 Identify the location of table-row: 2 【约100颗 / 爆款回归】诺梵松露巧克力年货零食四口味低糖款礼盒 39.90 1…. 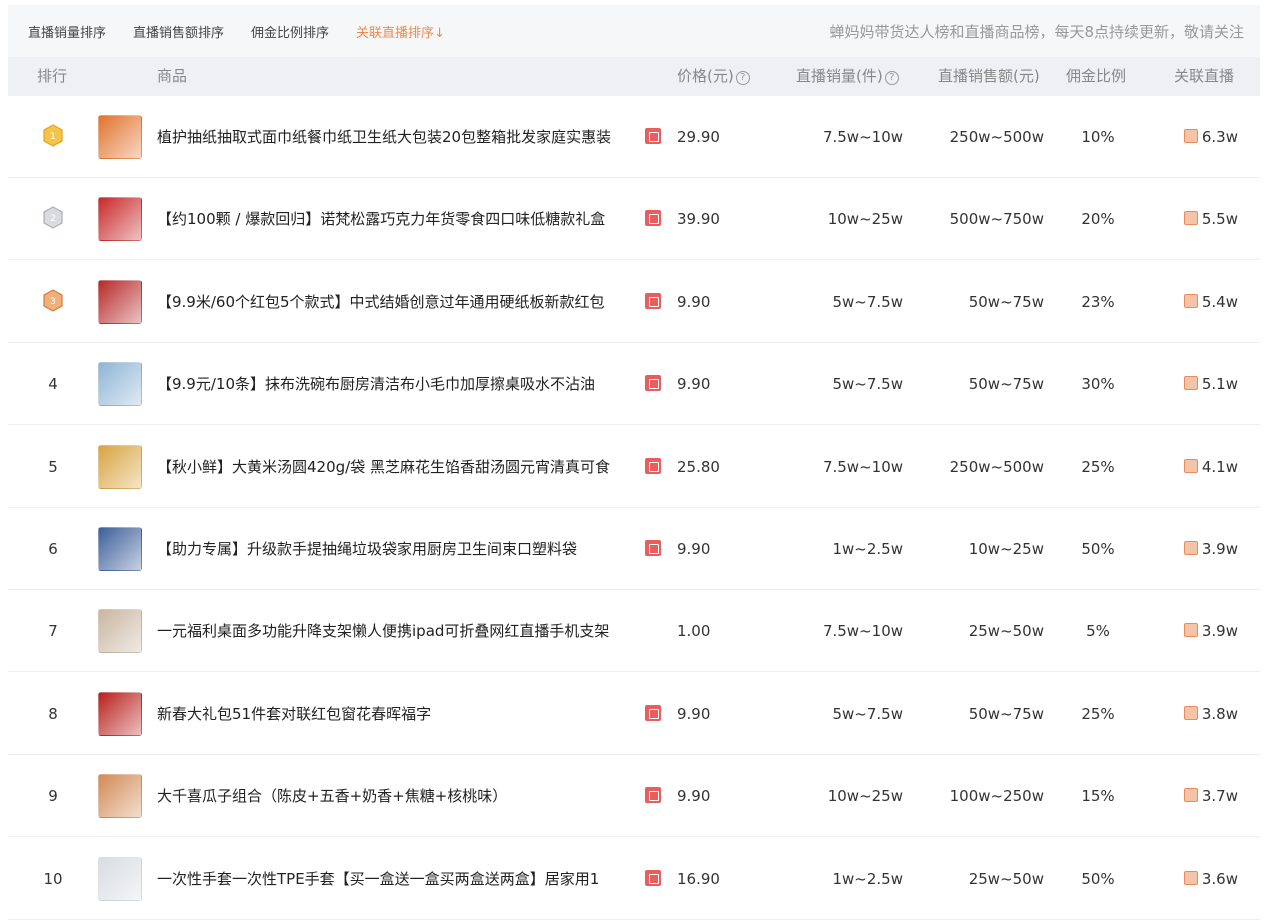
(634, 219).